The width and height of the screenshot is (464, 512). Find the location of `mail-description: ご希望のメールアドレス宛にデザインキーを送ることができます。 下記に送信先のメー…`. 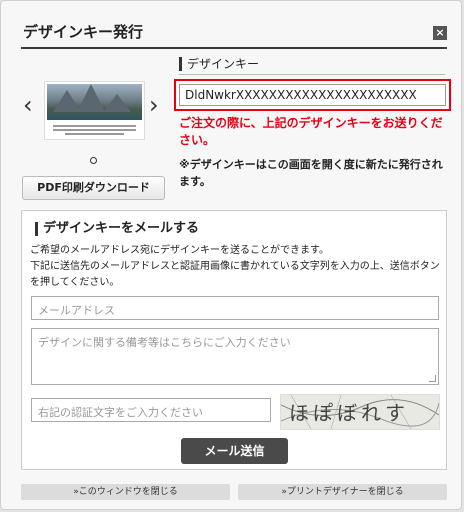

mail-description: ご希望のメールアドレス宛にデザインキーを送ることができます。 下記に送信先のメー… is located at coordinates (235, 267).